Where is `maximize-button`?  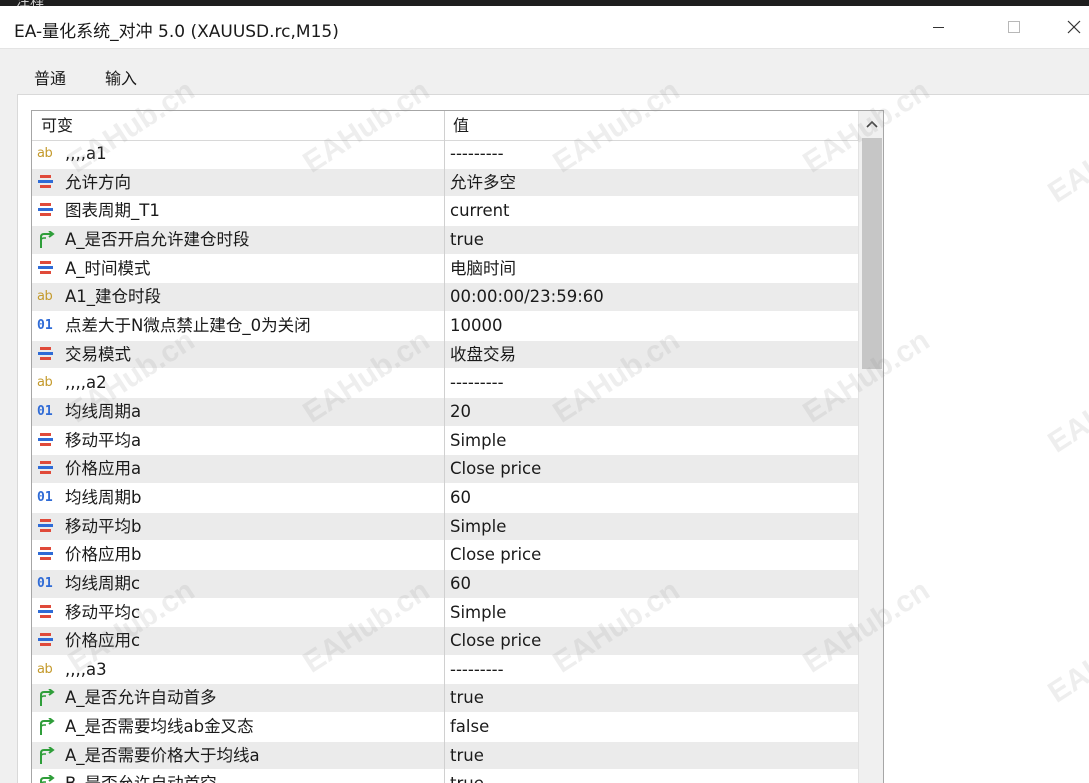 maximize-button is located at coordinates (1014, 27).